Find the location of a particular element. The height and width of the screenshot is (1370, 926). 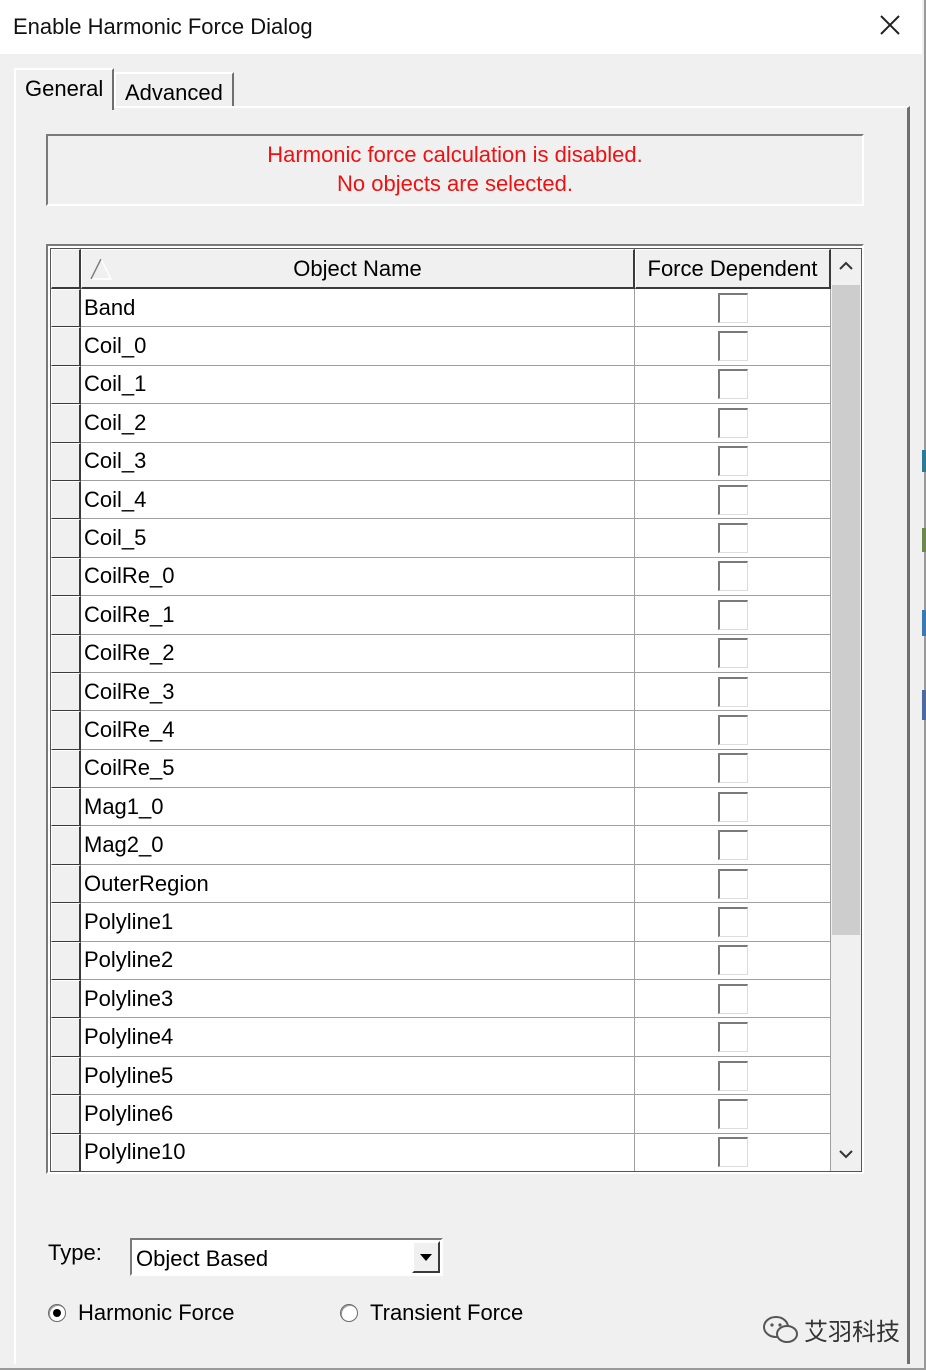

object-name-cell: Coil_2 is located at coordinates (358, 423).